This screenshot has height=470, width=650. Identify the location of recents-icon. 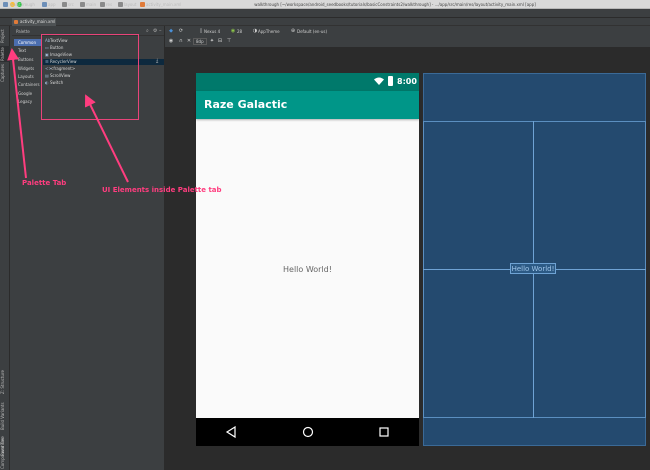
(384, 432).